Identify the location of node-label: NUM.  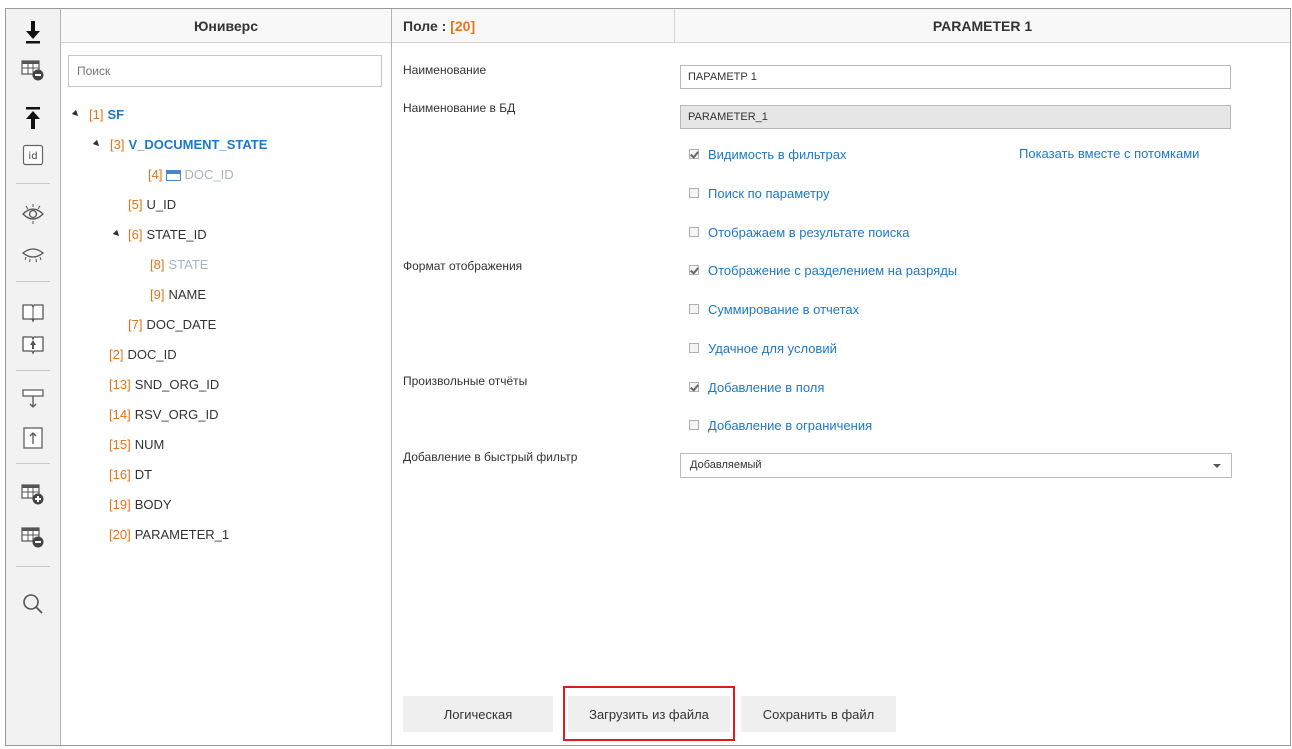
(149, 444).